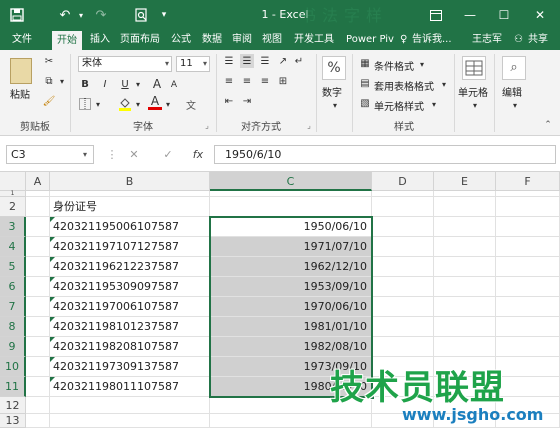  Describe the element at coordinates (38, 267) in the screenshot. I see `cell-a5` at that location.